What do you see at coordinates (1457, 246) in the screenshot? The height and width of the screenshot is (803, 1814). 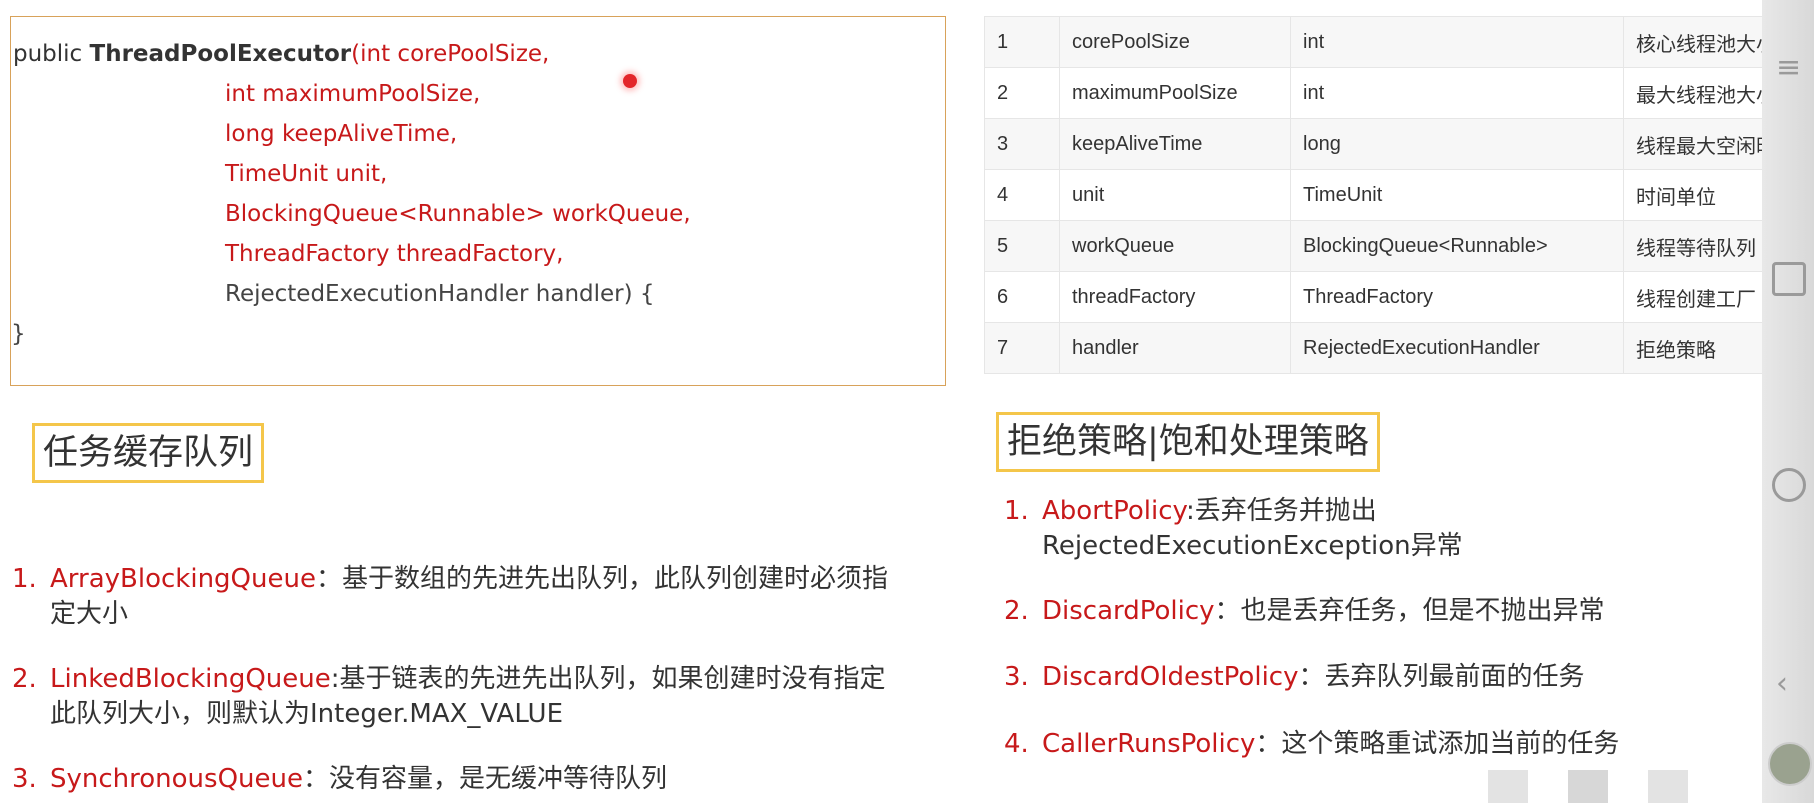 I see `table-cell: BlockingQueue<Runnable>` at bounding box center [1457, 246].